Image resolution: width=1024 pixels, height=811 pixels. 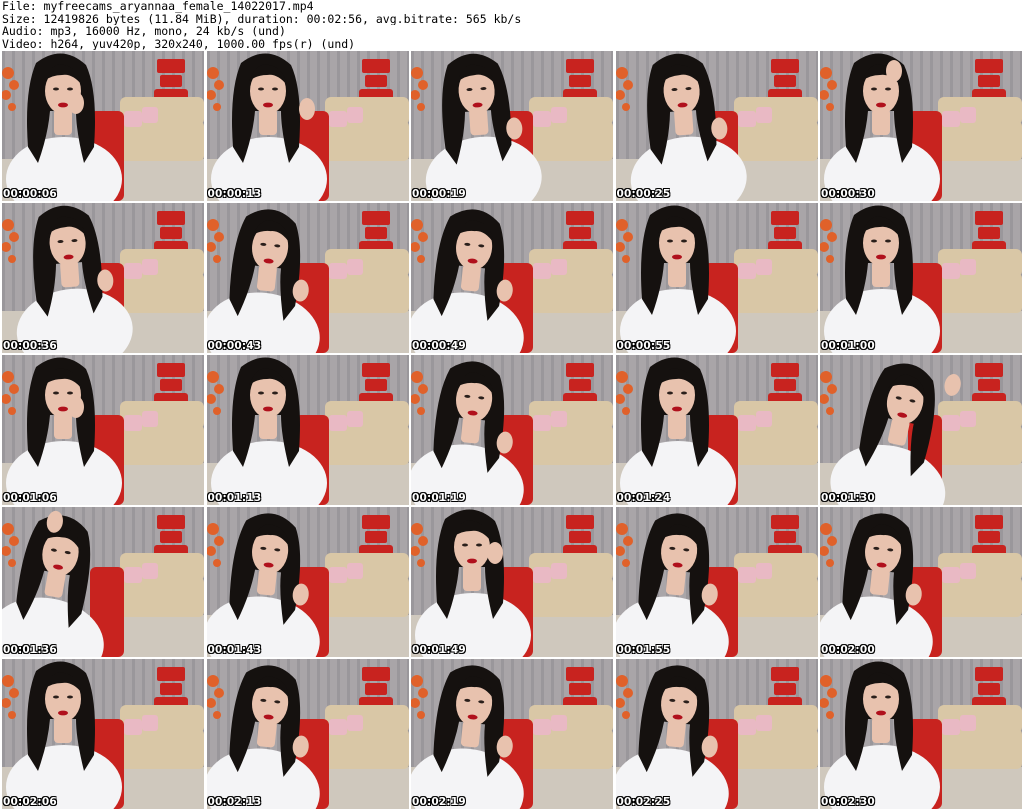 What do you see at coordinates (439, 802) in the screenshot?
I see `frame-timestamp: 00:02:19` at bounding box center [439, 802].